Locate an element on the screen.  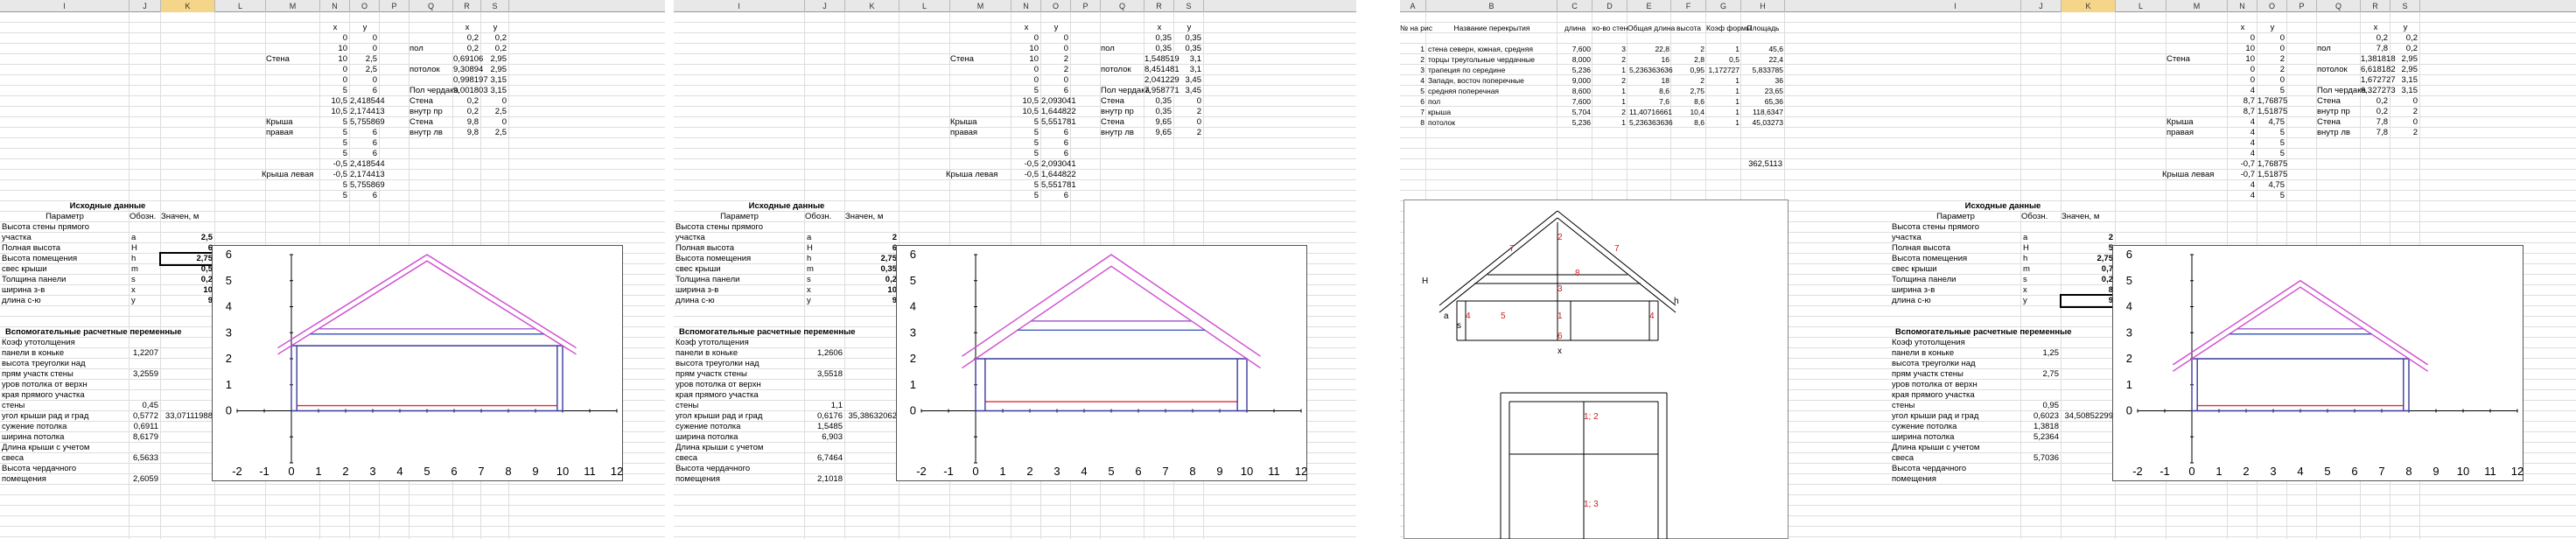
x-tick-label: 3 is located at coordinates (2273, 471).